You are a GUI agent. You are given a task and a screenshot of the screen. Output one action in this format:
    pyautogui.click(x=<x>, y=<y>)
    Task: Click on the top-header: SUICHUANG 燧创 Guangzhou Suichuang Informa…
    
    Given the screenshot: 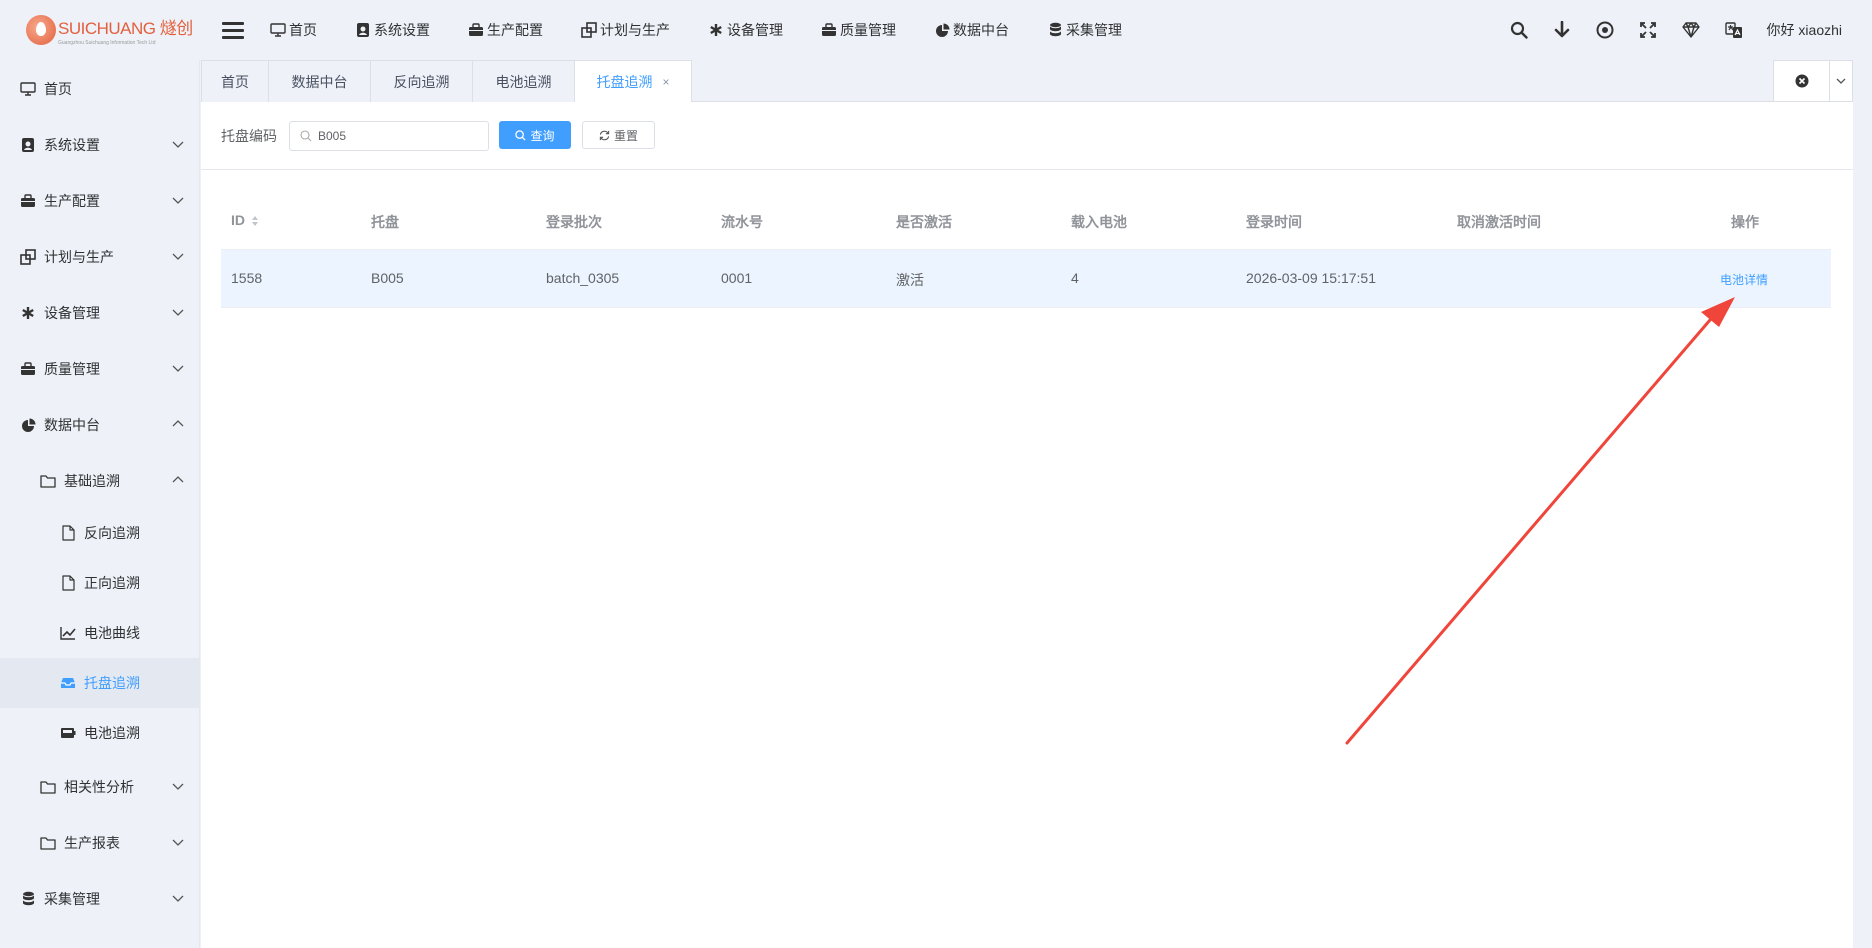 What is the action you would take?
    pyautogui.click(x=936, y=30)
    